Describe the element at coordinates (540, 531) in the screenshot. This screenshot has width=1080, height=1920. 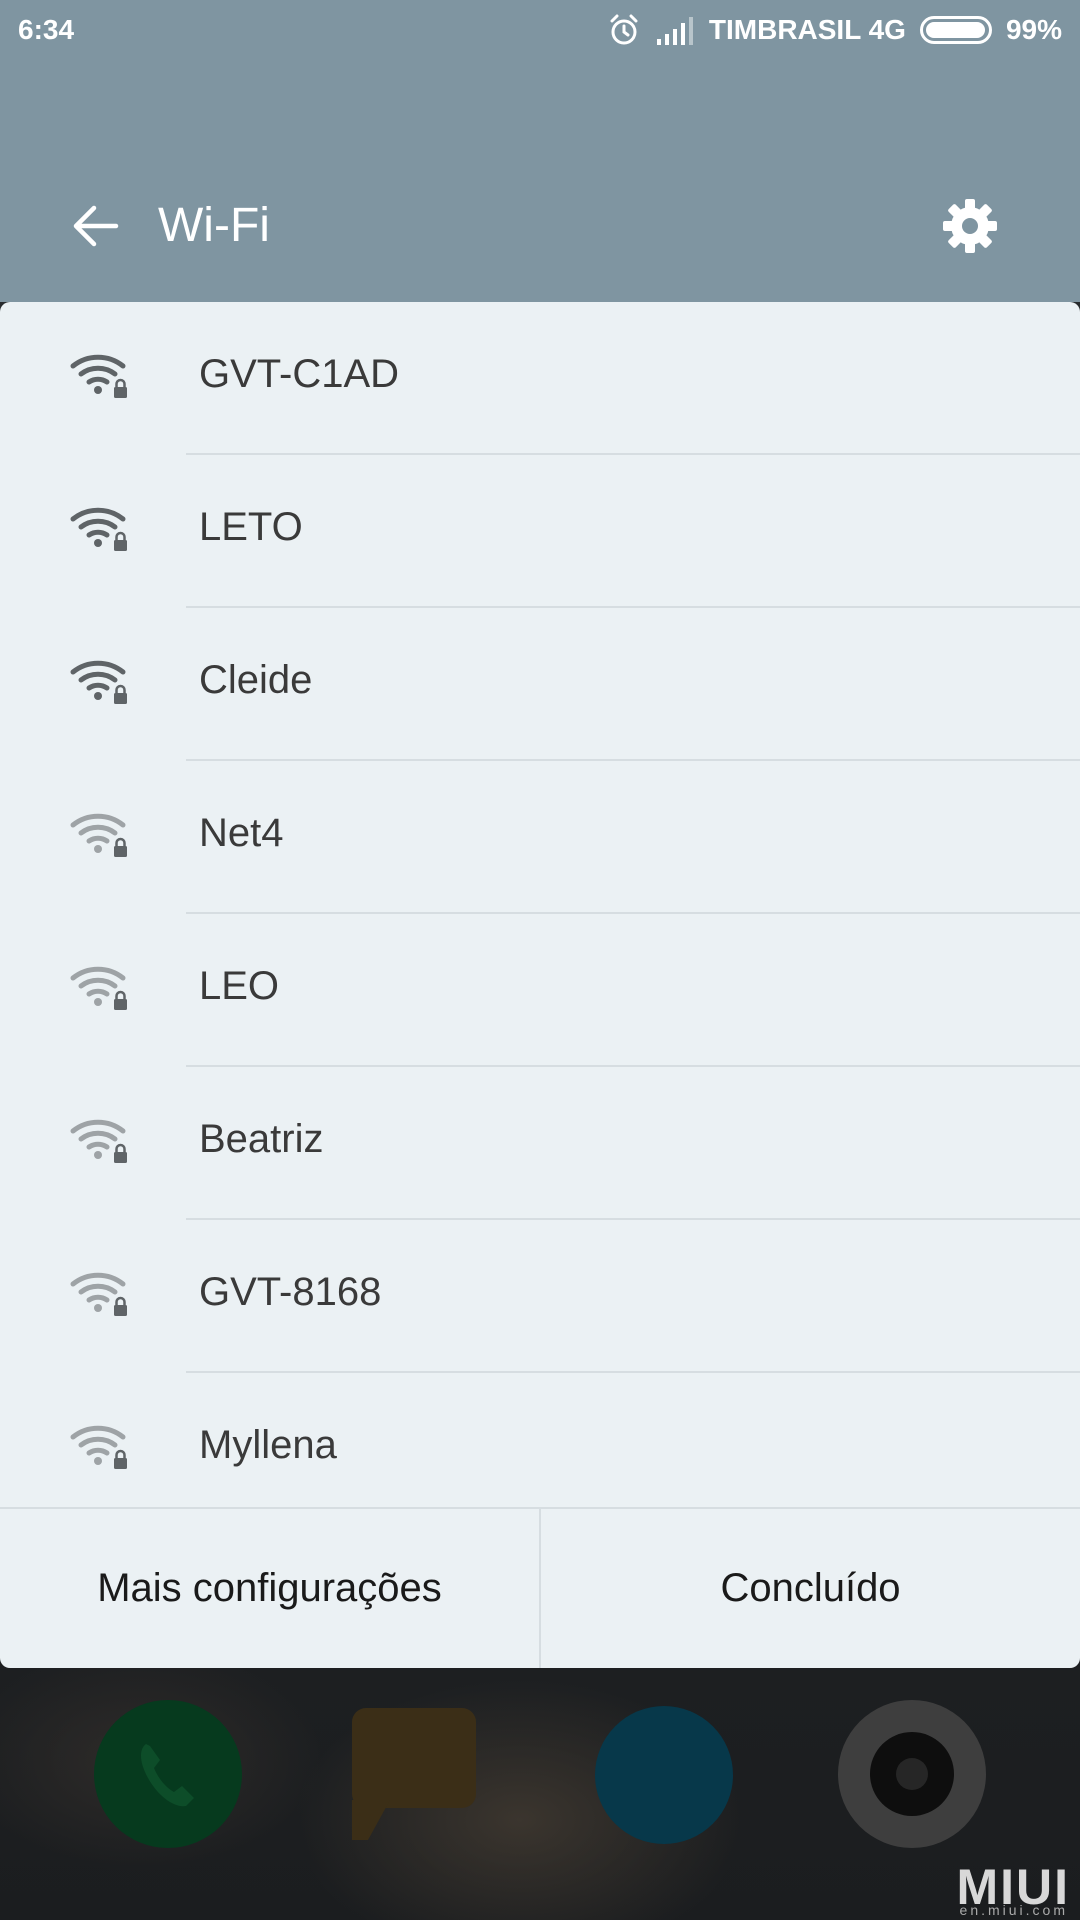
I see `wifi-network-item: LETO` at that location.